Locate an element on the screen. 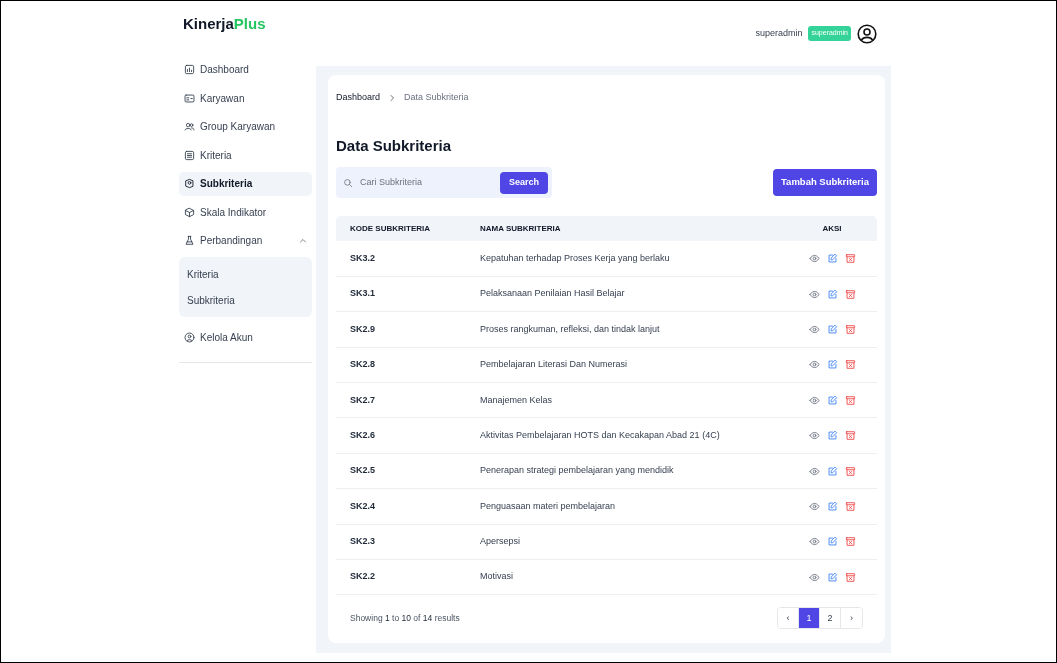 The image size is (1057, 663). sidebar-item: Kelola Akun is located at coordinates (245, 337).